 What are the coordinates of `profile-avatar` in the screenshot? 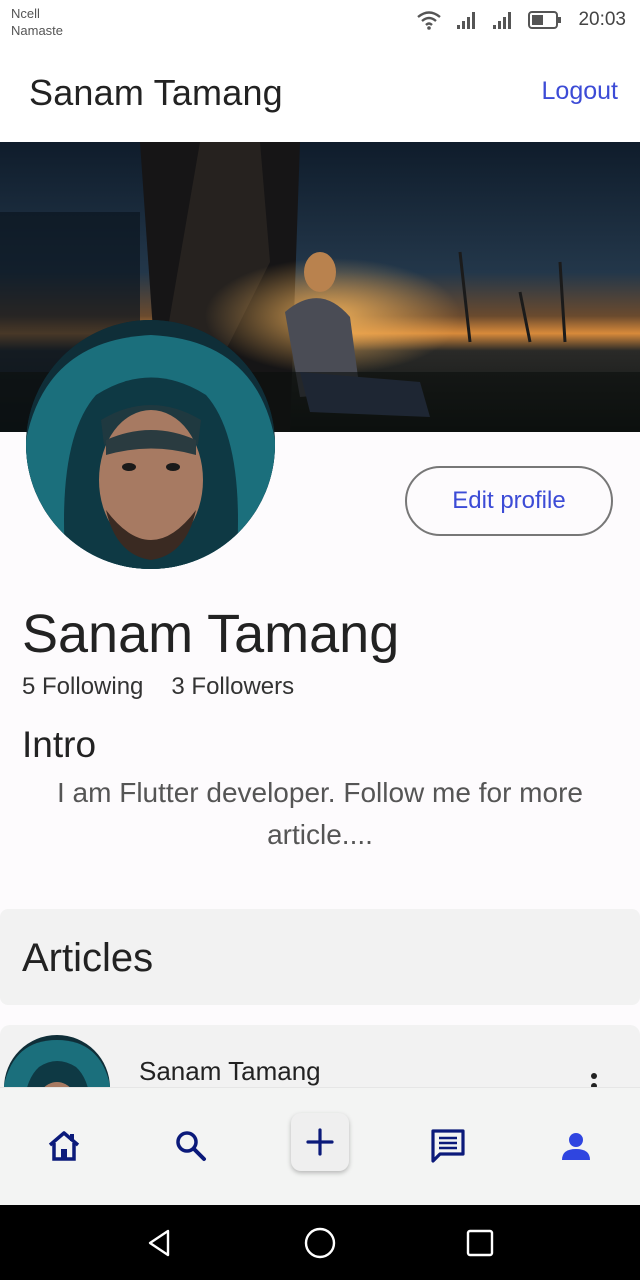 It's located at (150, 444).